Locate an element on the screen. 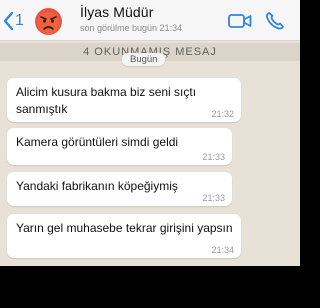  unread-chats-count: 1 is located at coordinates (19, 20).